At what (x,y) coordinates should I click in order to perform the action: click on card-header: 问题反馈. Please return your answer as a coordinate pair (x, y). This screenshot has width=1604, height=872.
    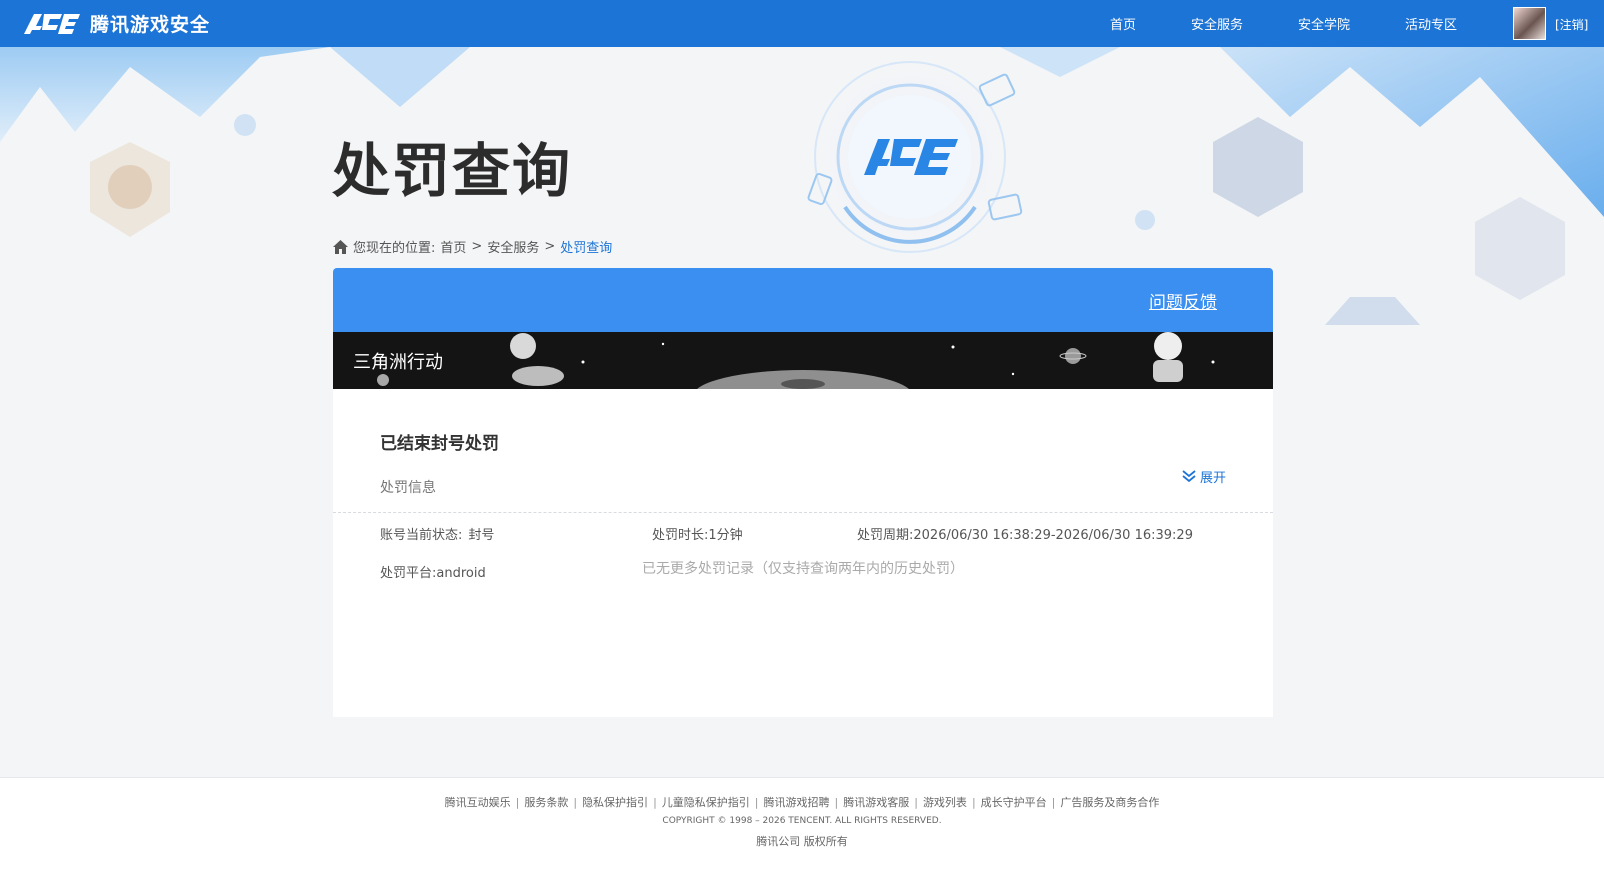
    Looking at the image, I should click on (803, 300).